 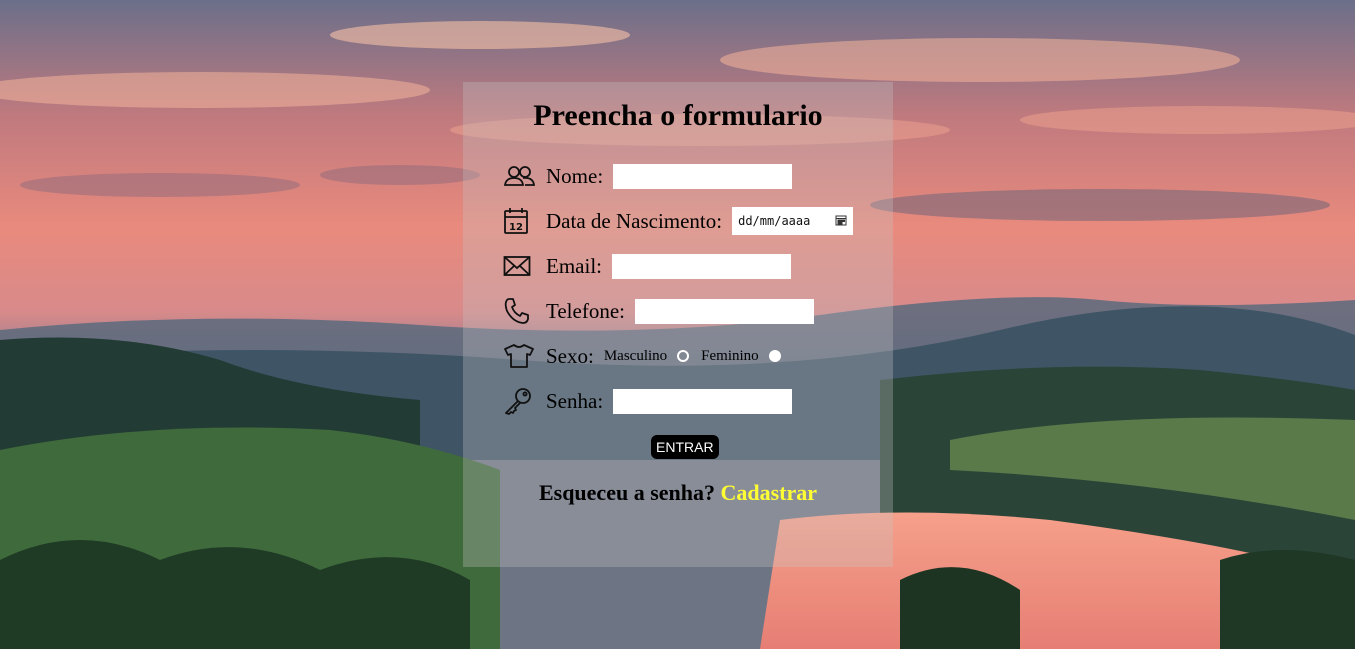 I want to click on field-row-email: Email:, so click(x=647, y=266).